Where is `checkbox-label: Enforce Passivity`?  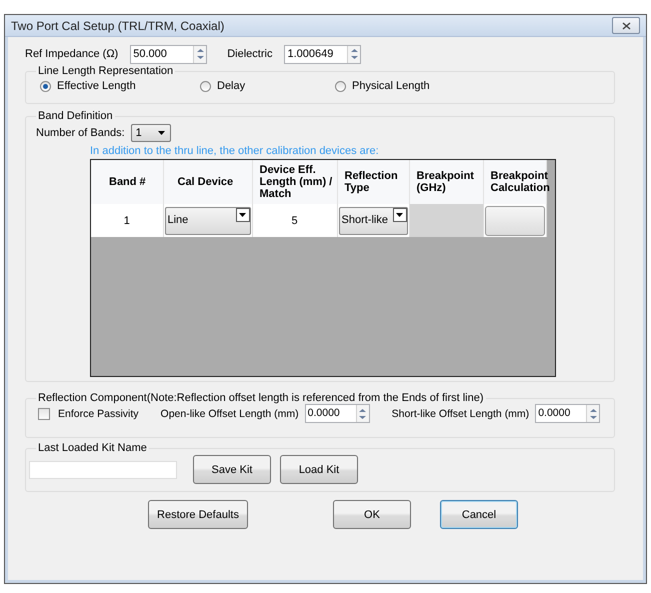
checkbox-label: Enforce Passivity is located at coordinates (98, 414).